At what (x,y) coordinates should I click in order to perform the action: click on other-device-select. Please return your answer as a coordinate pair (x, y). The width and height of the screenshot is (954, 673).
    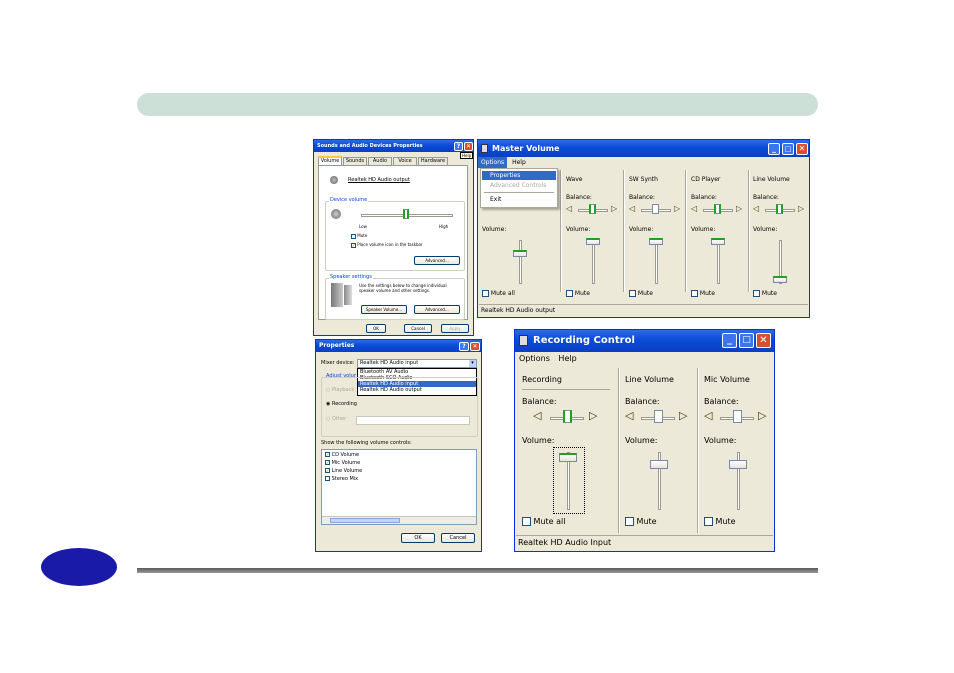
    Looking at the image, I should click on (413, 420).